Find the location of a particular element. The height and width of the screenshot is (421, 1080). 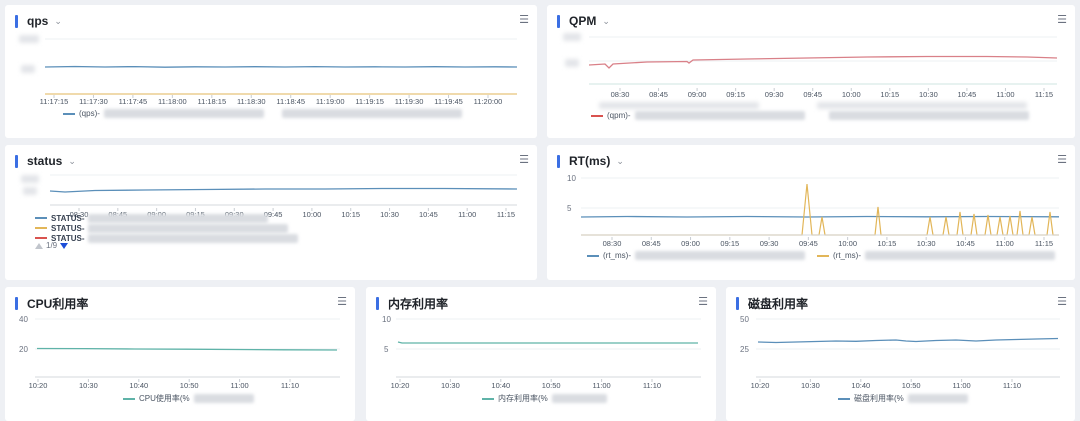

series-line-rt-b is located at coordinates (820, 209).